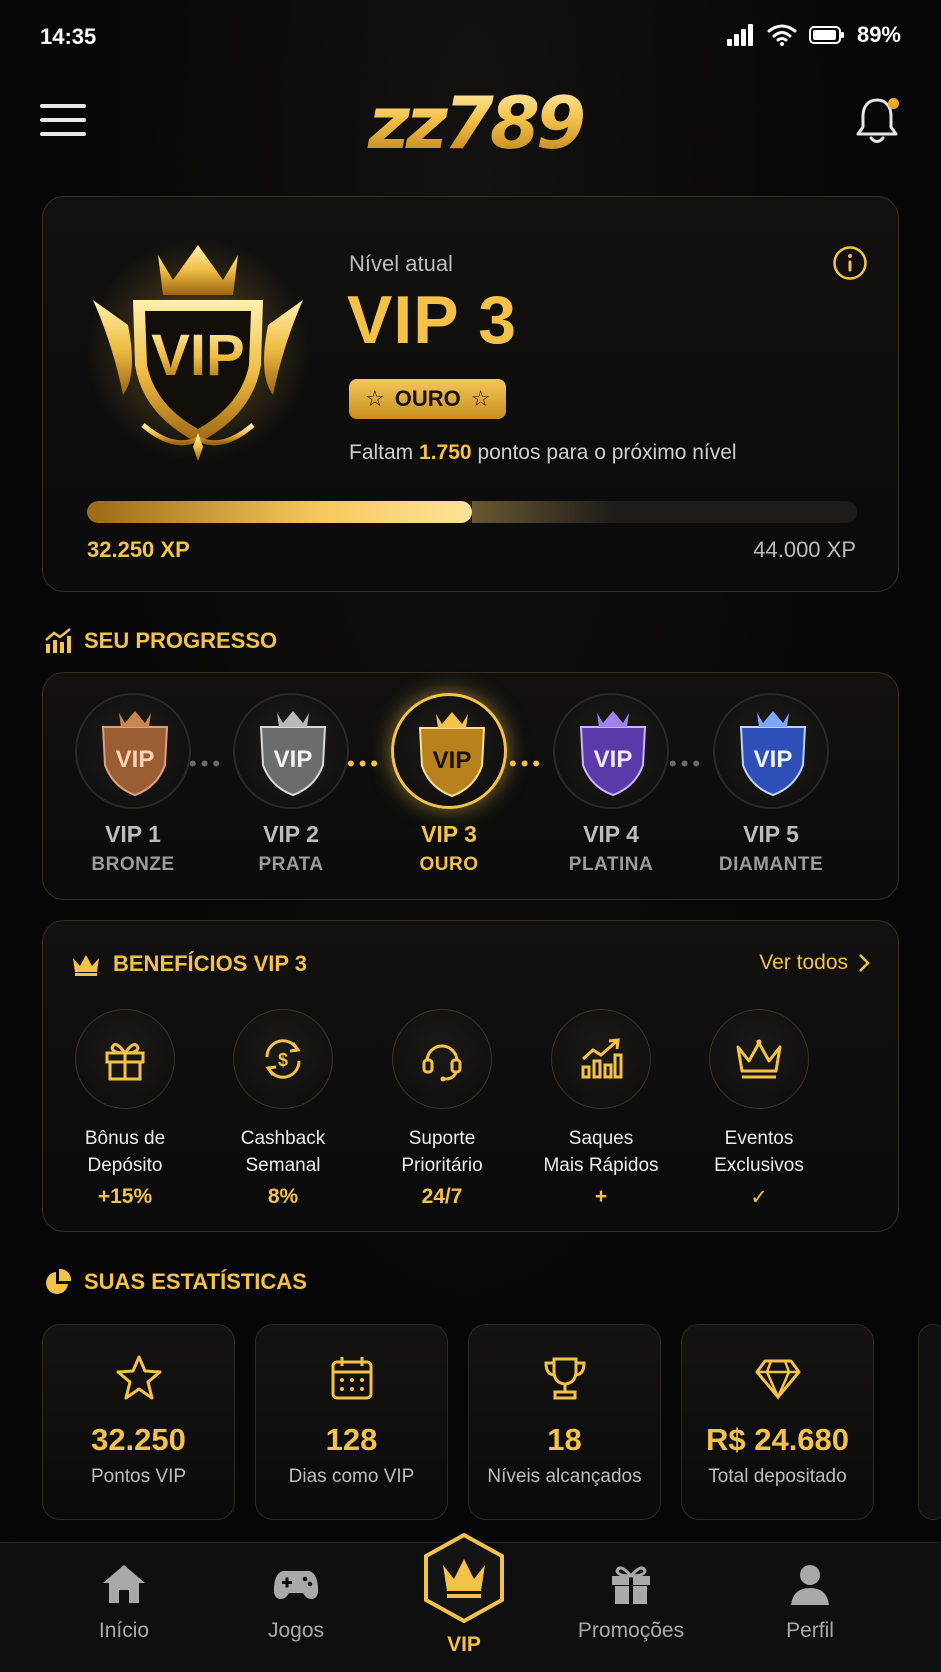  I want to click on current-level-caption: Nível atual, so click(401, 263).